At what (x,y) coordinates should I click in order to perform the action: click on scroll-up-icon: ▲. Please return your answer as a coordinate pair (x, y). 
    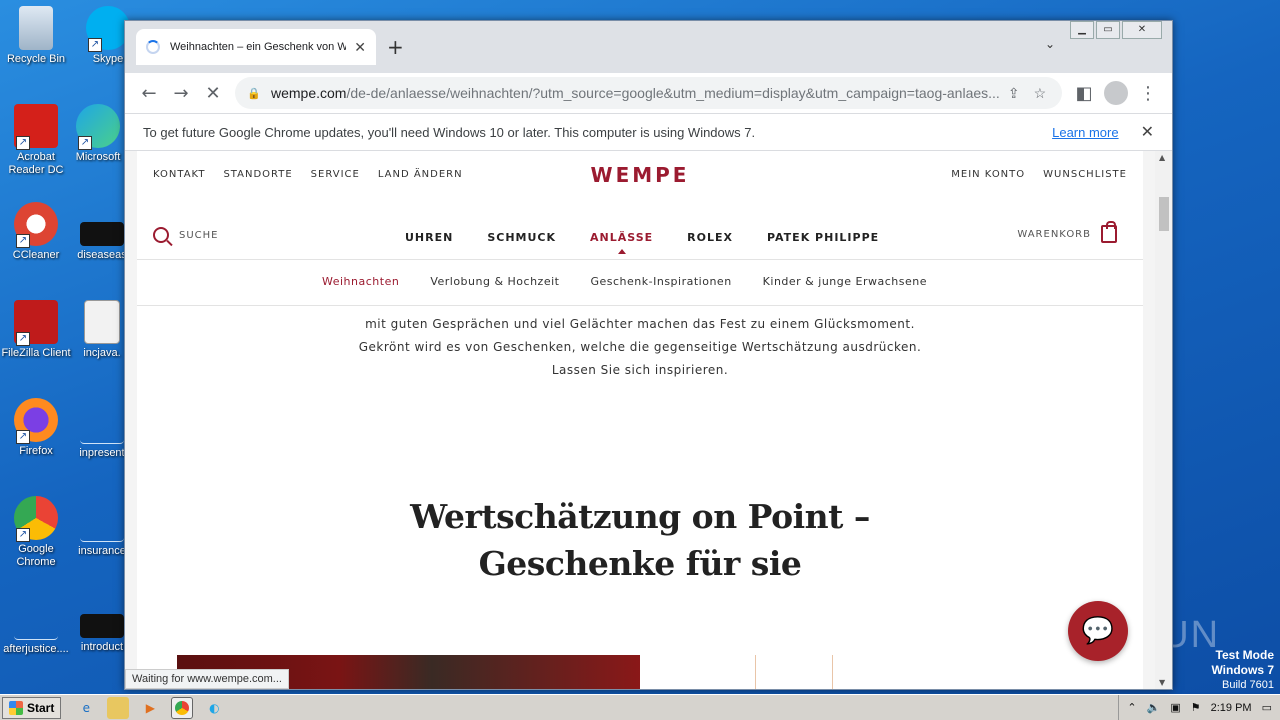
    Looking at the image, I should click on (1162, 157).